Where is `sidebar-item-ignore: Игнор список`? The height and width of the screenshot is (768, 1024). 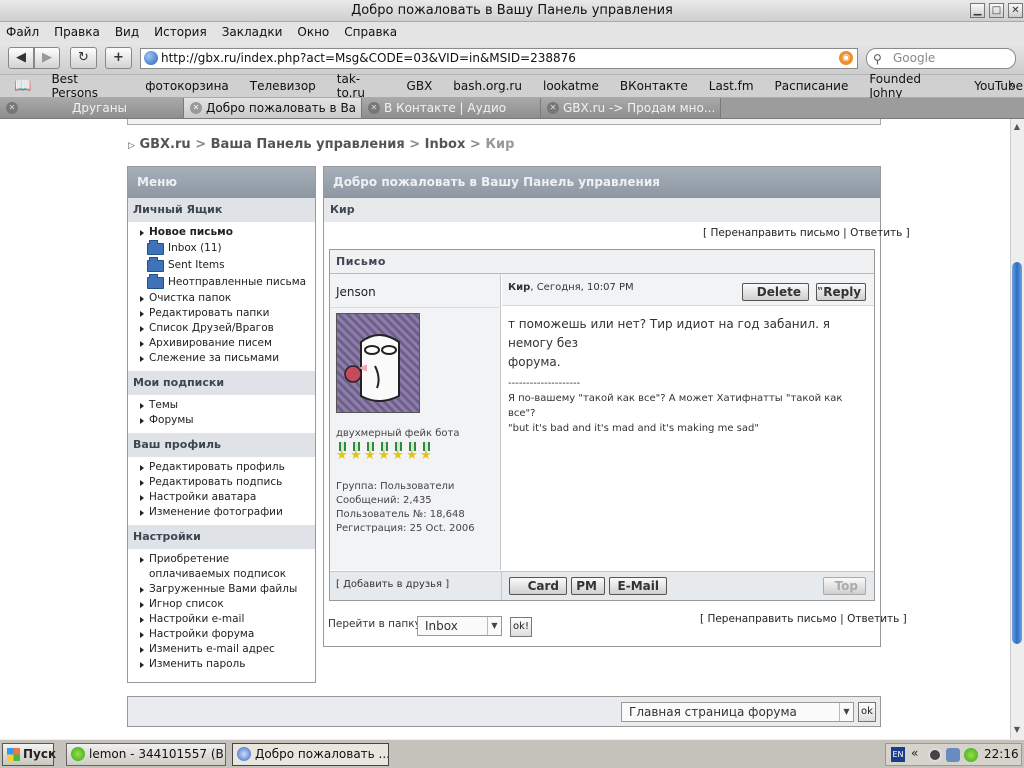 sidebar-item-ignore: Игнор список is located at coordinates (221, 604).